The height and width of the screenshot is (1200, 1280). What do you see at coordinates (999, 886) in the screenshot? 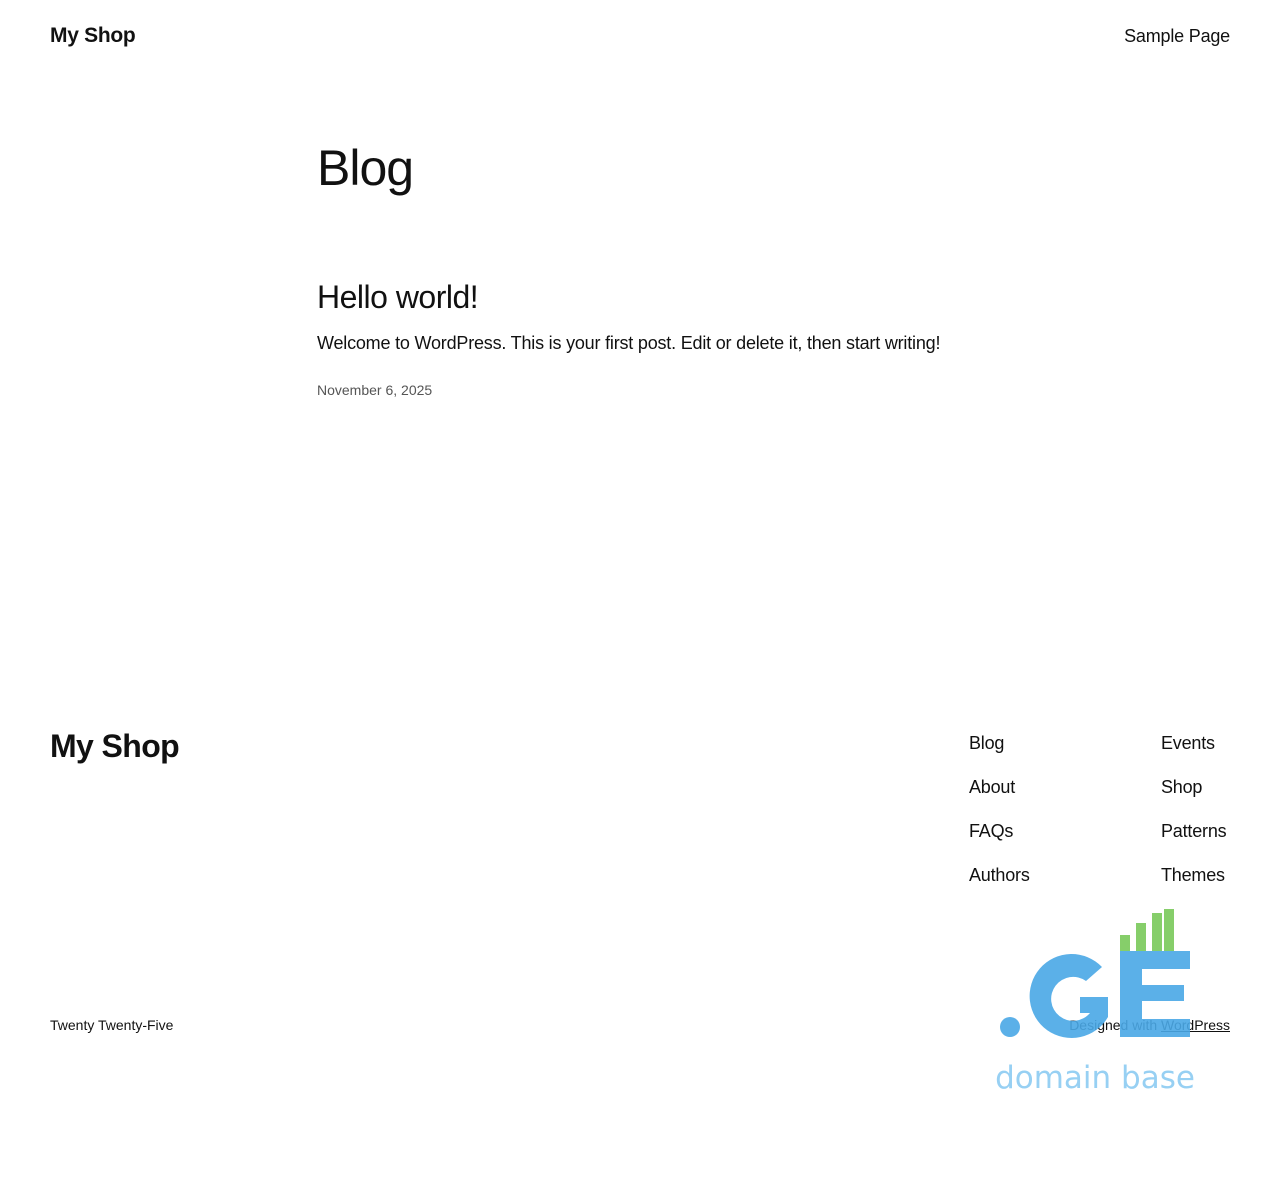
I see `footer-link-authors: Authors` at bounding box center [999, 886].